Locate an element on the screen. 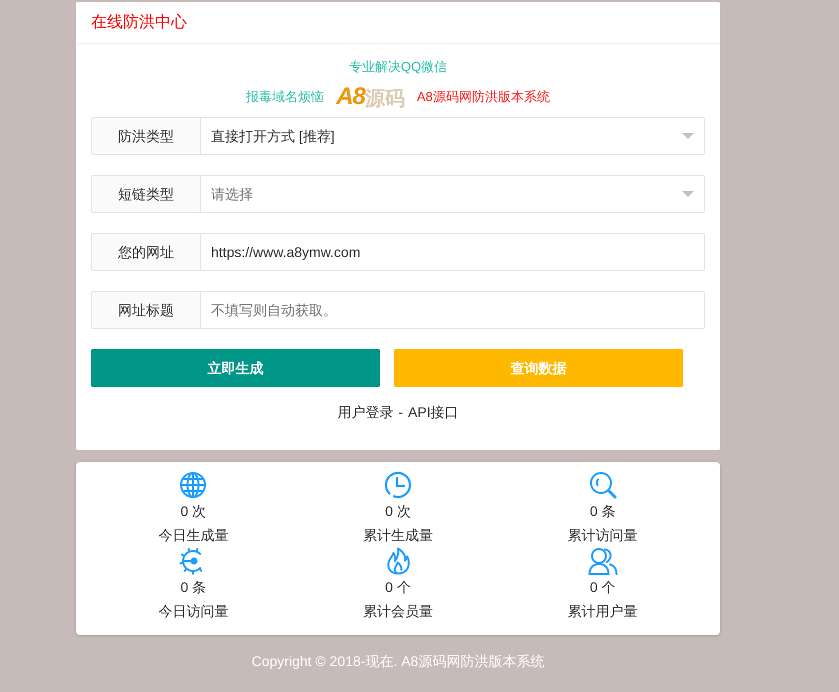 This screenshot has height=692, width=839. system-name-text: A8源码网防洪版本系统 is located at coordinates (483, 97).